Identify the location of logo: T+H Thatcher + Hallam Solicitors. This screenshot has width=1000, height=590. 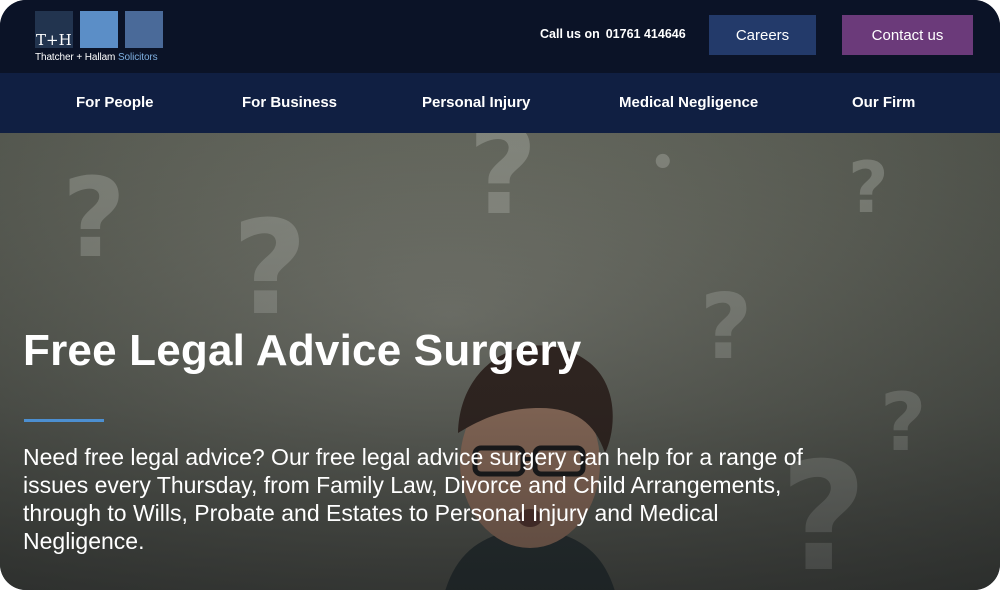
(101, 37).